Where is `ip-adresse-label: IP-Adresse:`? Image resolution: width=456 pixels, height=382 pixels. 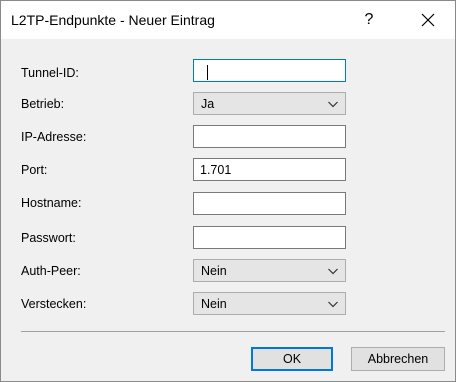 ip-adresse-label: IP-Adresse: is located at coordinates (54, 137).